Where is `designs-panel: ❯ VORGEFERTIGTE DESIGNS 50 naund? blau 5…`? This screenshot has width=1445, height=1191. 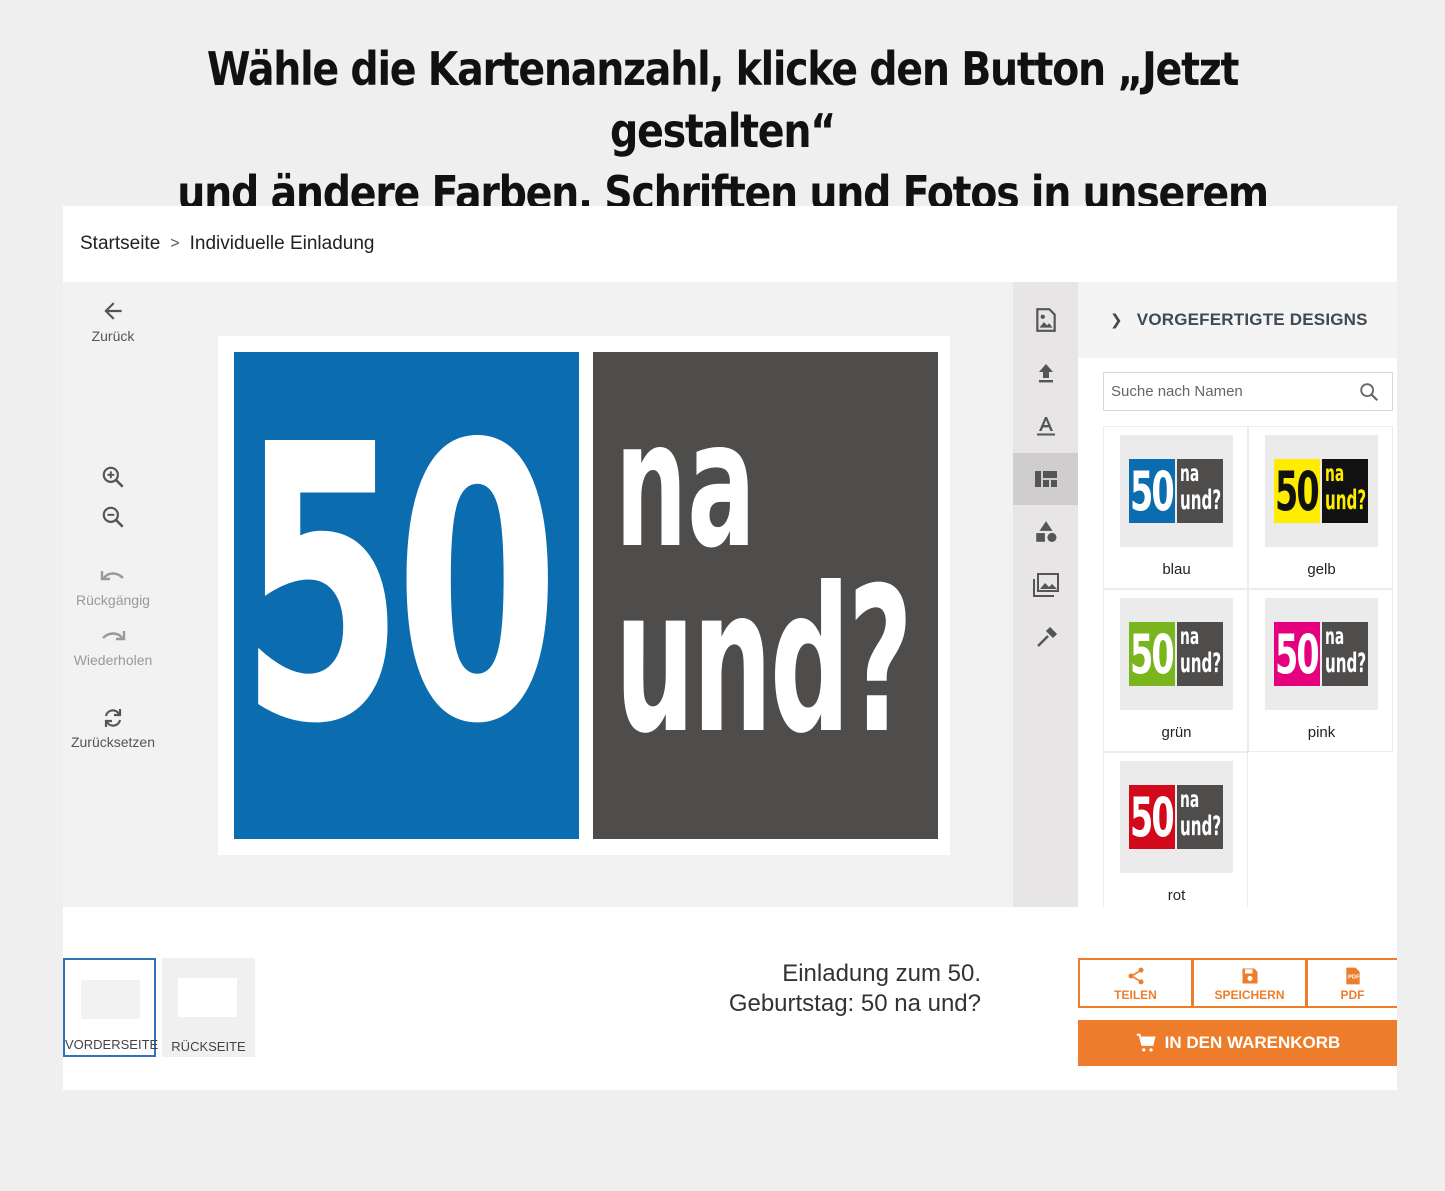
designs-panel: ❯ VORGEFERTIGTE DESIGNS 50 naund? blau 5… is located at coordinates (1237, 594).